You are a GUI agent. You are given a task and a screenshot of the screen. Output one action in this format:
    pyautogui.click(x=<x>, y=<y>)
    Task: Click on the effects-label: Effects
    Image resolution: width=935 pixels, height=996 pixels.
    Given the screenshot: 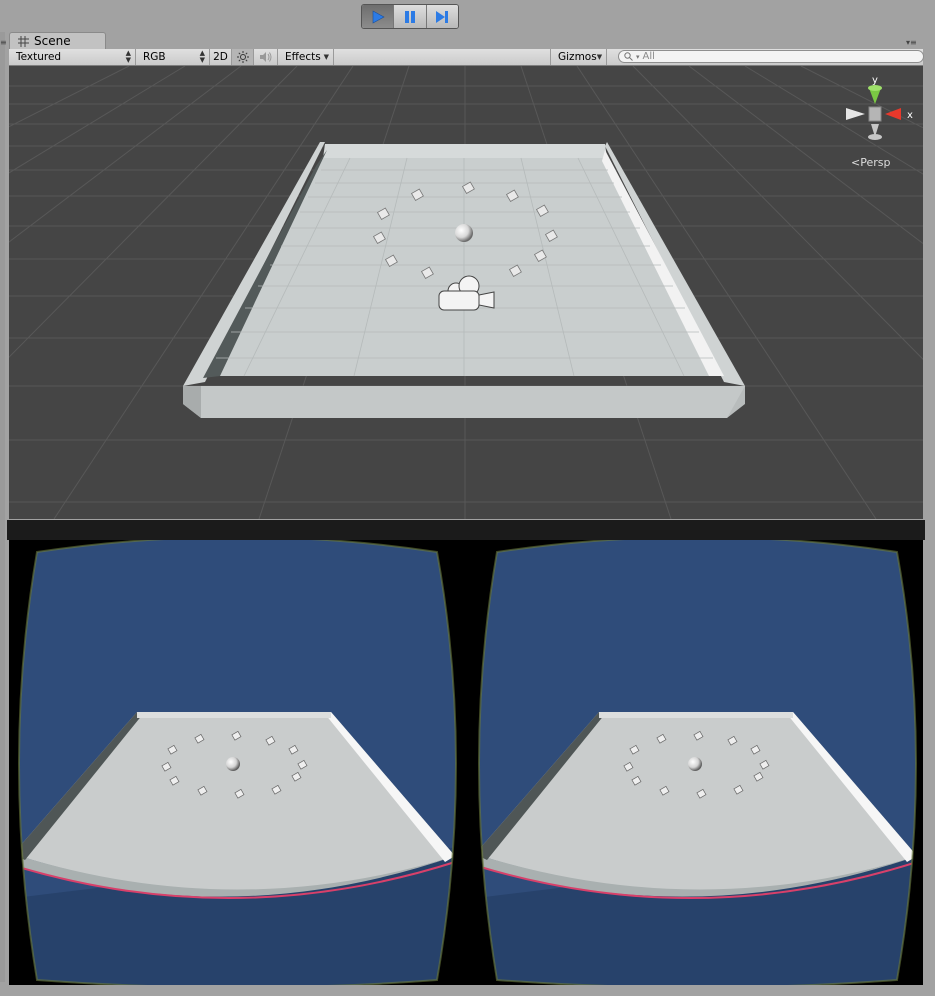 What is the action you would take?
    pyautogui.click(x=303, y=57)
    